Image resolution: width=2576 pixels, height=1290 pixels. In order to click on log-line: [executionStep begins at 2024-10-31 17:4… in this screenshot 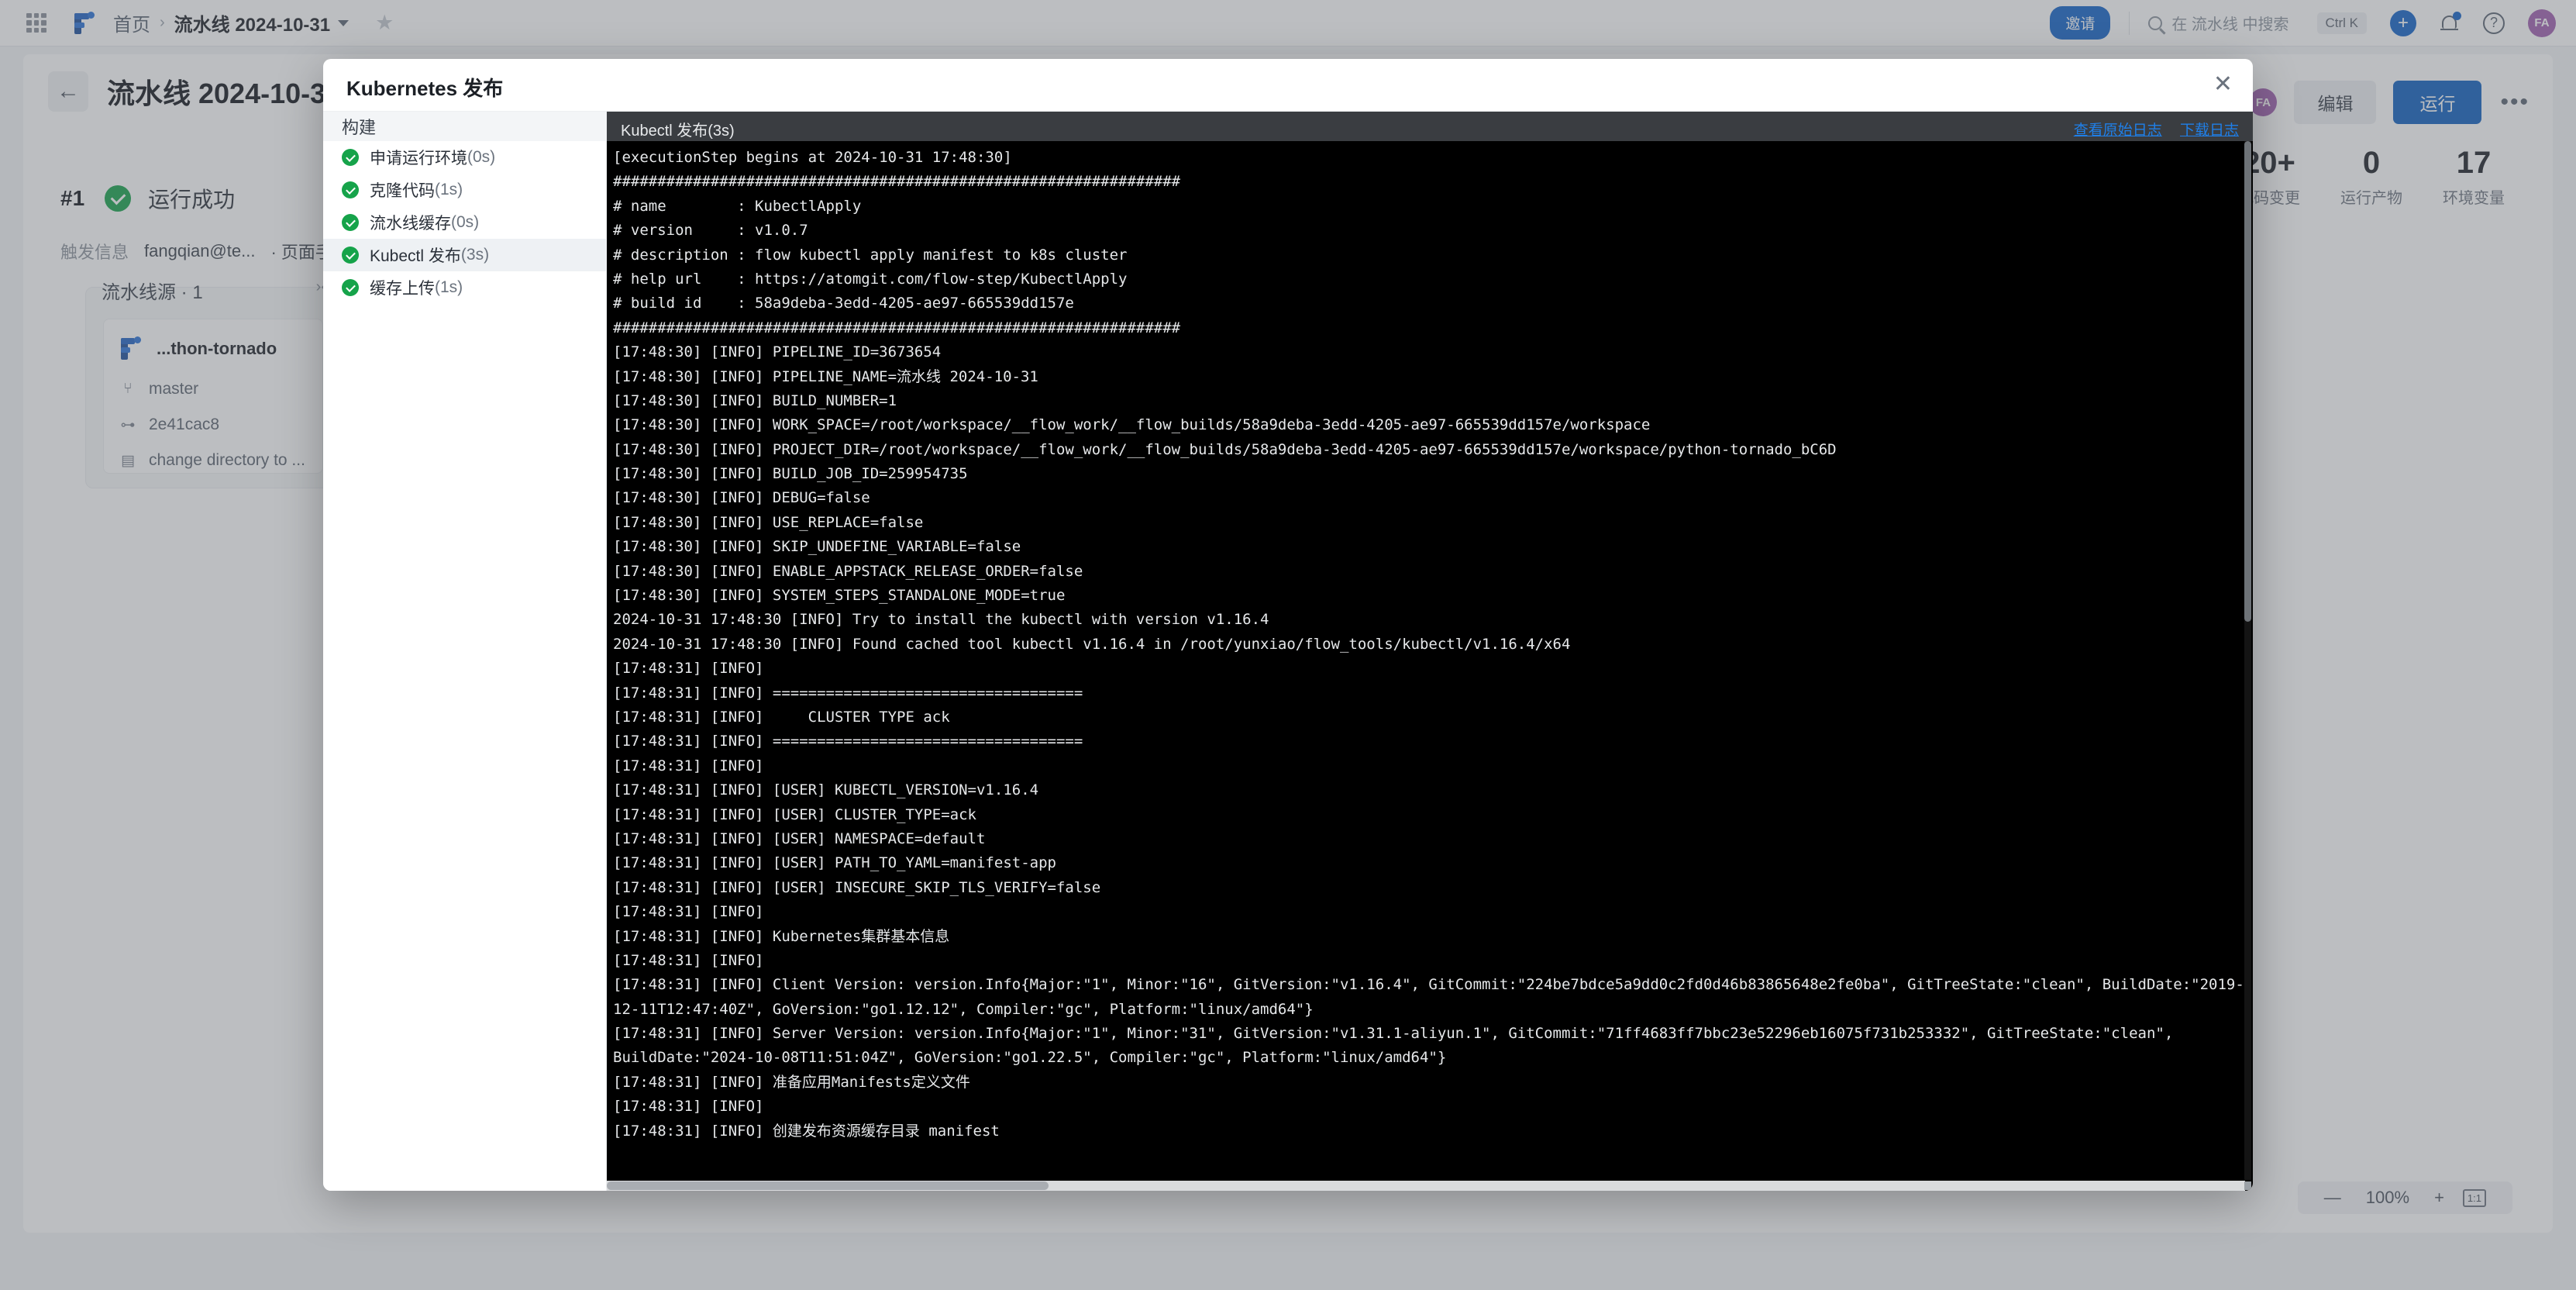, I will do `click(812, 157)`.